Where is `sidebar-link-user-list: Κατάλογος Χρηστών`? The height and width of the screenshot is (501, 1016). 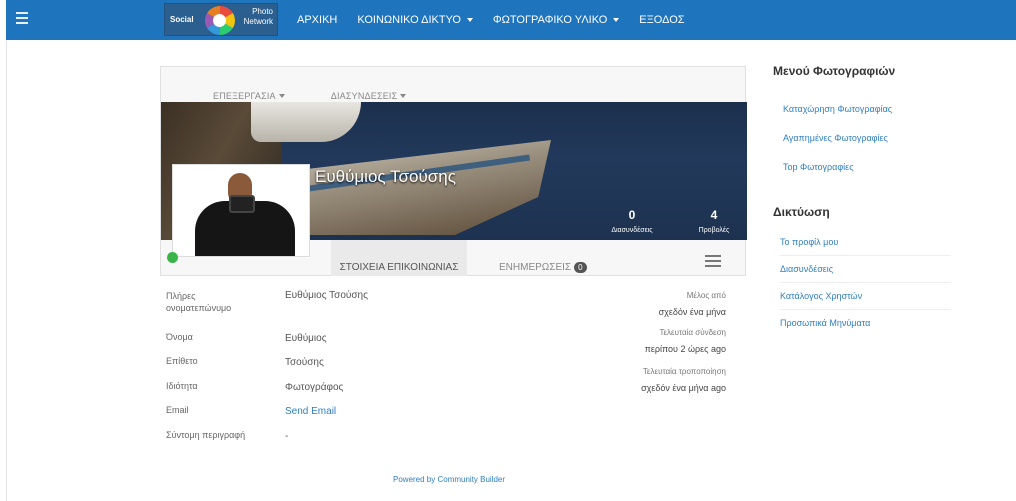 sidebar-link-user-list: Κατάλογος Χρηστών is located at coordinates (865, 300).